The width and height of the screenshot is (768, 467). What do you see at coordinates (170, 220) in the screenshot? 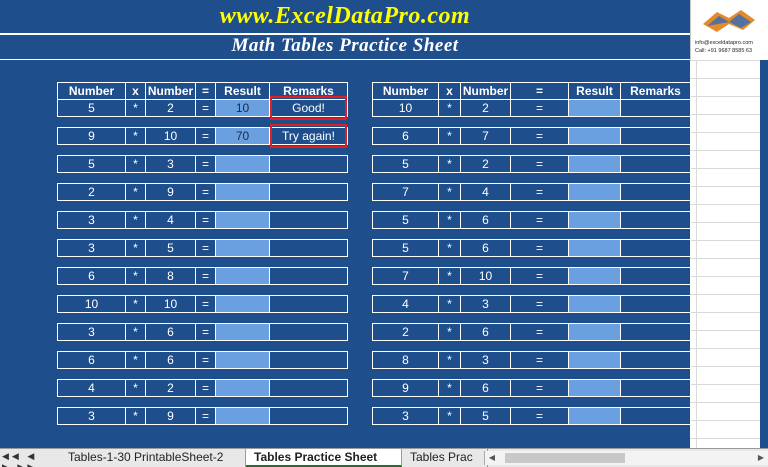
I see `number-b-cell: 4` at bounding box center [170, 220].